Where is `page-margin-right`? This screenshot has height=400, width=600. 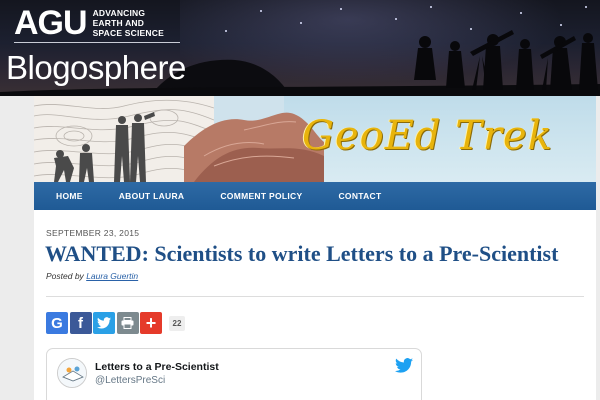 page-margin-right is located at coordinates (598, 248).